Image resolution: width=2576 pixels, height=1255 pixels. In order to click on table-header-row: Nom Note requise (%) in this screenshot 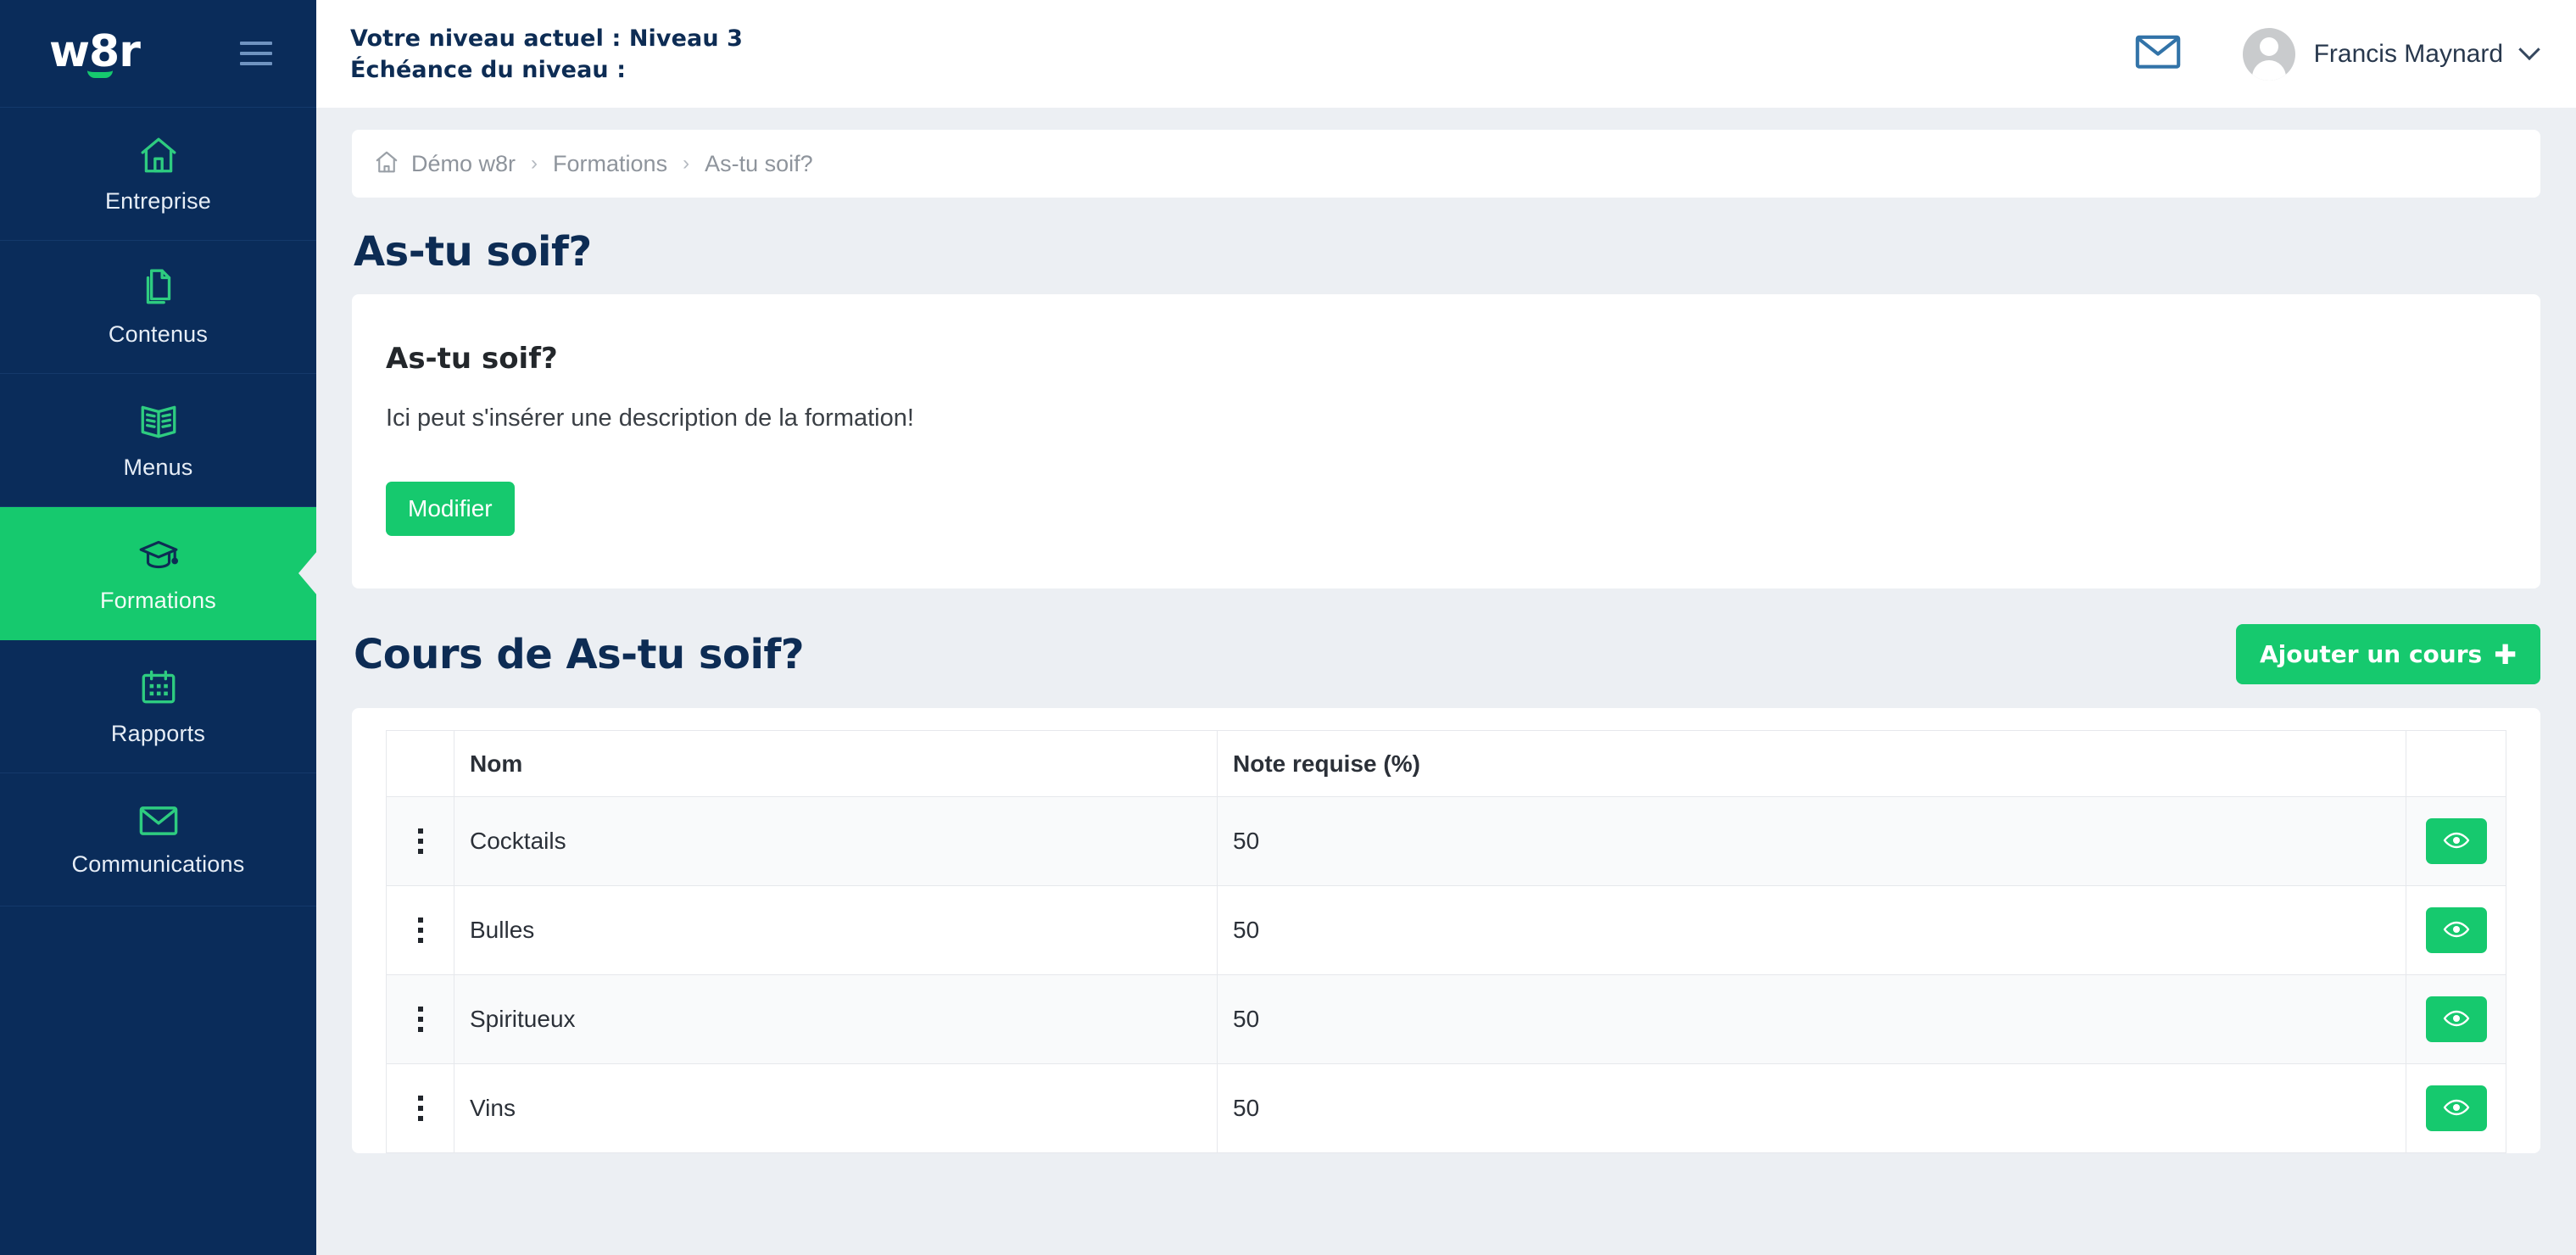, I will do `click(1446, 764)`.